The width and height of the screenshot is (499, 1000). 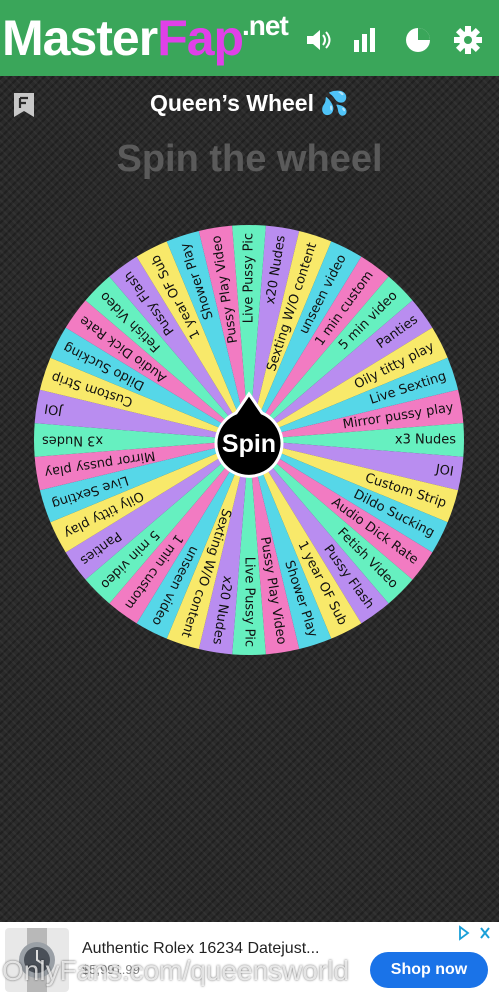 What do you see at coordinates (475, 933) in the screenshot?
I see `adchoices-icon` at bounding box center [475, 933].